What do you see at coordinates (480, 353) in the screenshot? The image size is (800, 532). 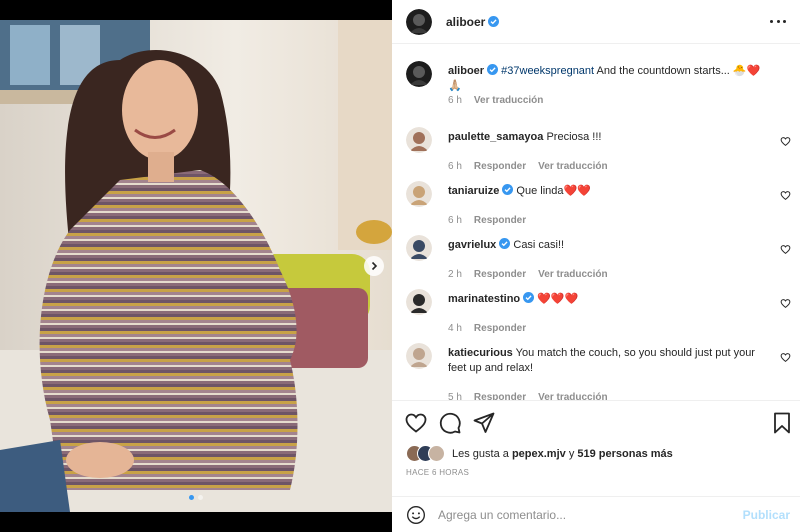 I see `commenter-username: katiecurious` at bounding box center [480, 353].